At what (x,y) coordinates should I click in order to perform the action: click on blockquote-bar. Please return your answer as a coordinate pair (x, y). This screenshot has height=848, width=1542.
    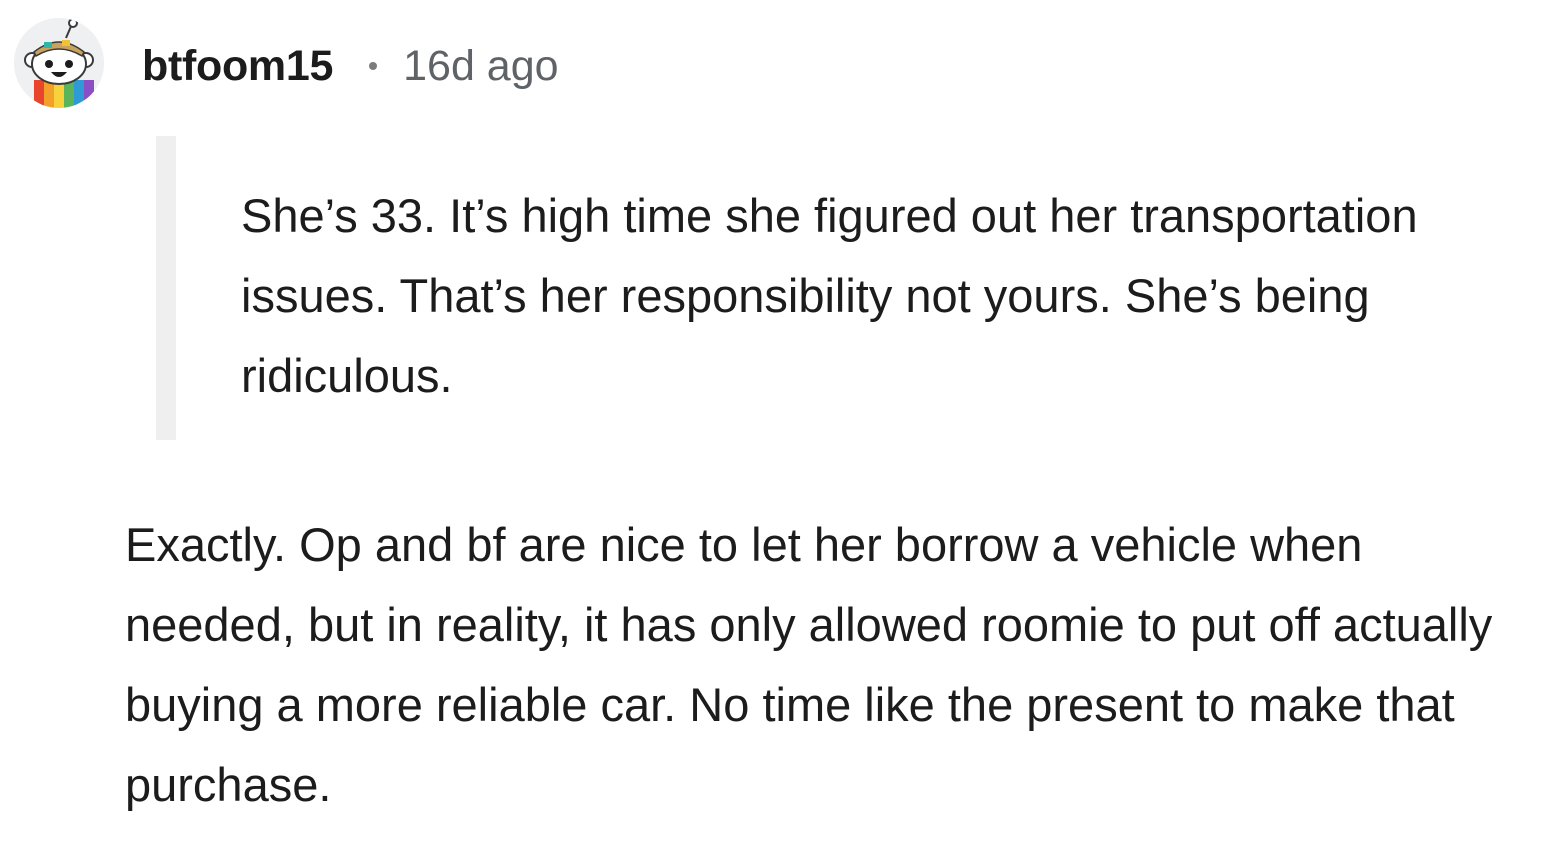
    Looking at the image, I should click on (166, 288).